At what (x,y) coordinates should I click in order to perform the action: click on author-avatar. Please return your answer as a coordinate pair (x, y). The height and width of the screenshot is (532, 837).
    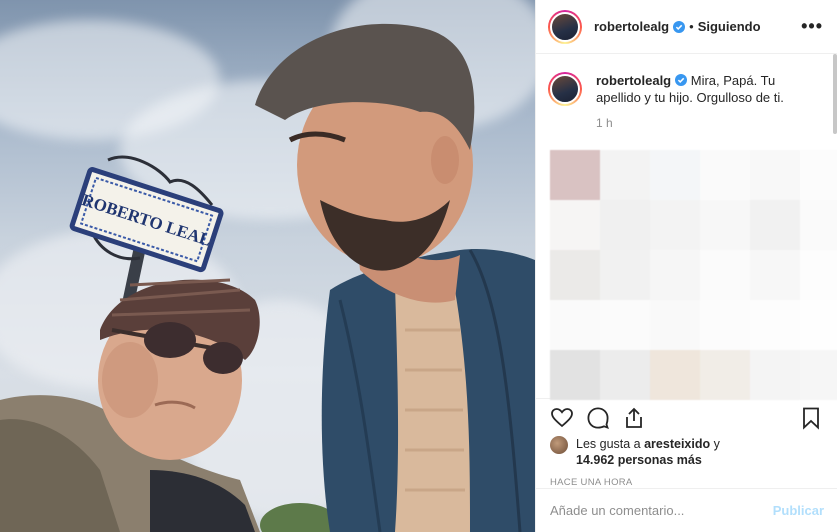
    Looking at the image, I should click on (565, 26).